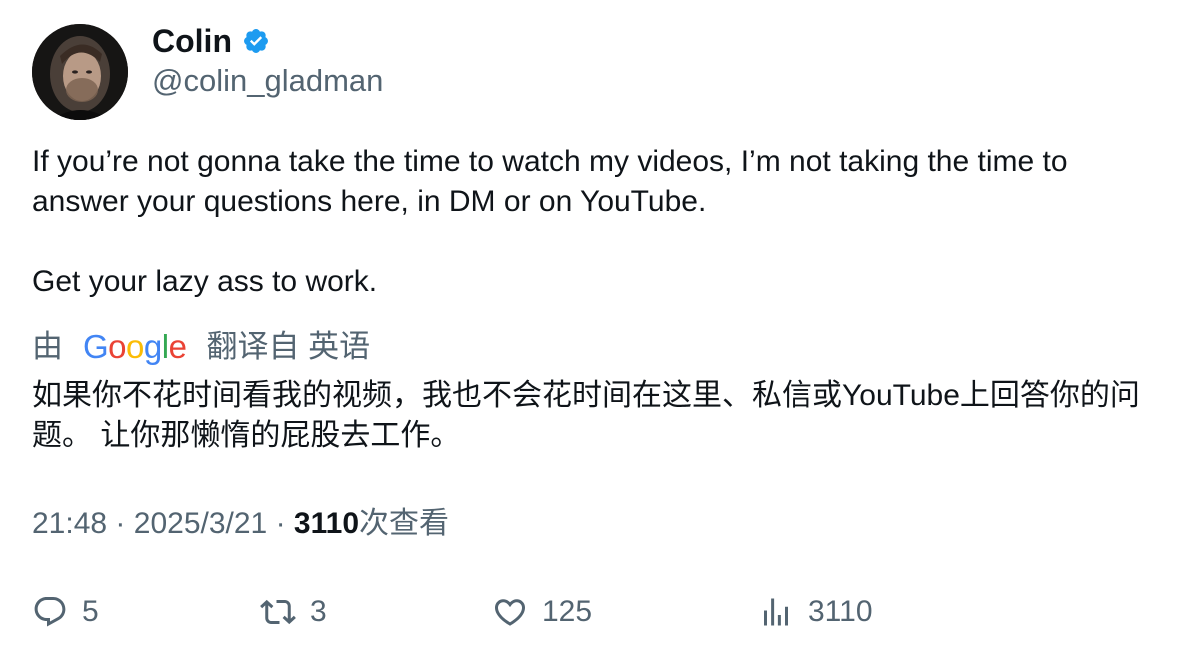 The width and height of the screenshot is (1196, 658). What do you see at coordinates (288, 347) in the screenshot?
I see `translation-suffix: 翻译自 英语` at bounding box center [288, 347].